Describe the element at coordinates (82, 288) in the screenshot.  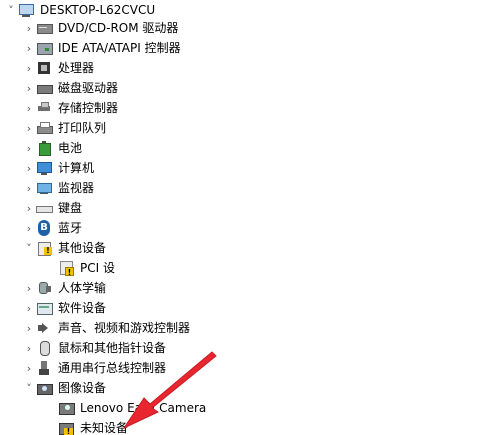
I see `category-label: 人体学输​` at that location.